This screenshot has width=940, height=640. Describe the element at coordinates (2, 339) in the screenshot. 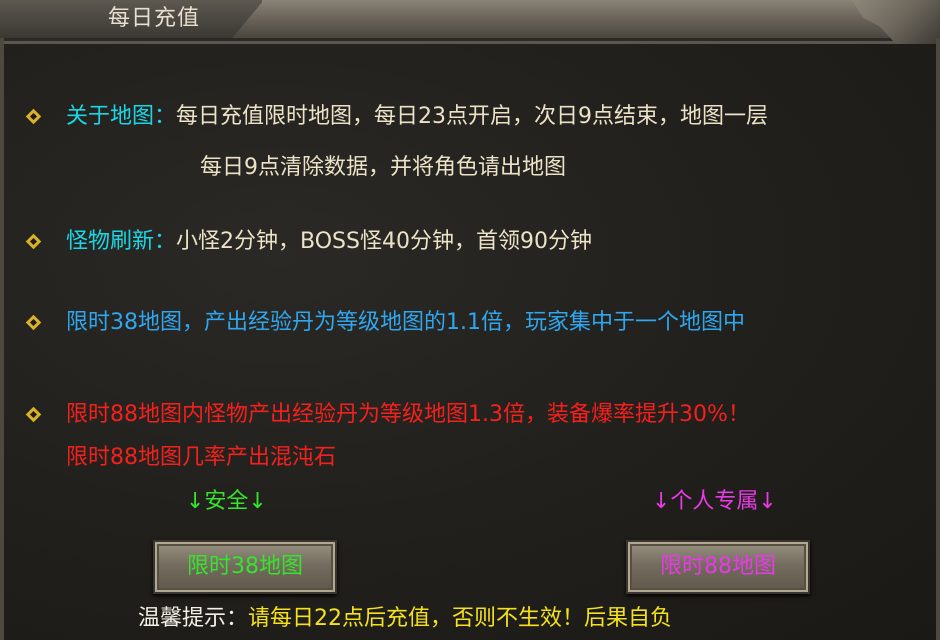

I see `left-border` at that location.